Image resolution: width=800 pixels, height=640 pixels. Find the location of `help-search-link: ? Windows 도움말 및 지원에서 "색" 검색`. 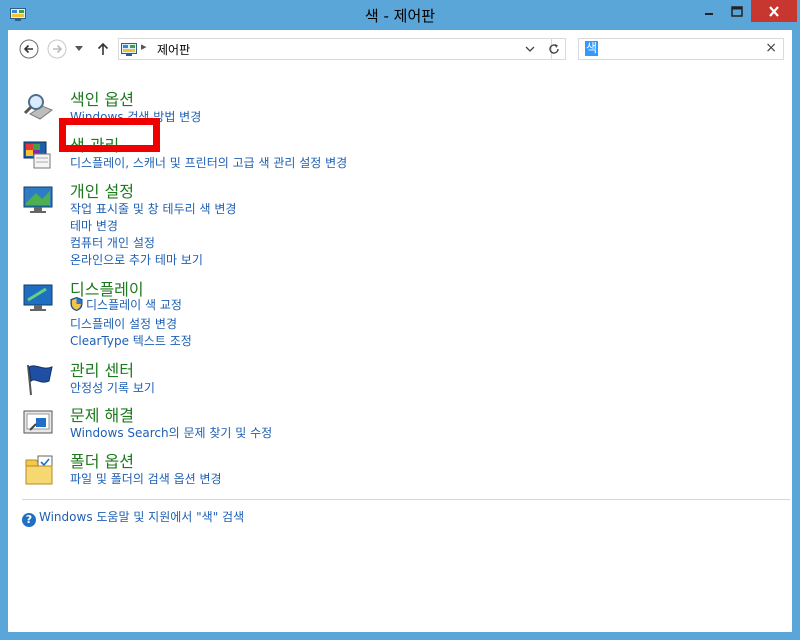

help-search-link: ? Windows 도움말 및 지원에서 "색" 검색 is located at coordinates (133, 517).